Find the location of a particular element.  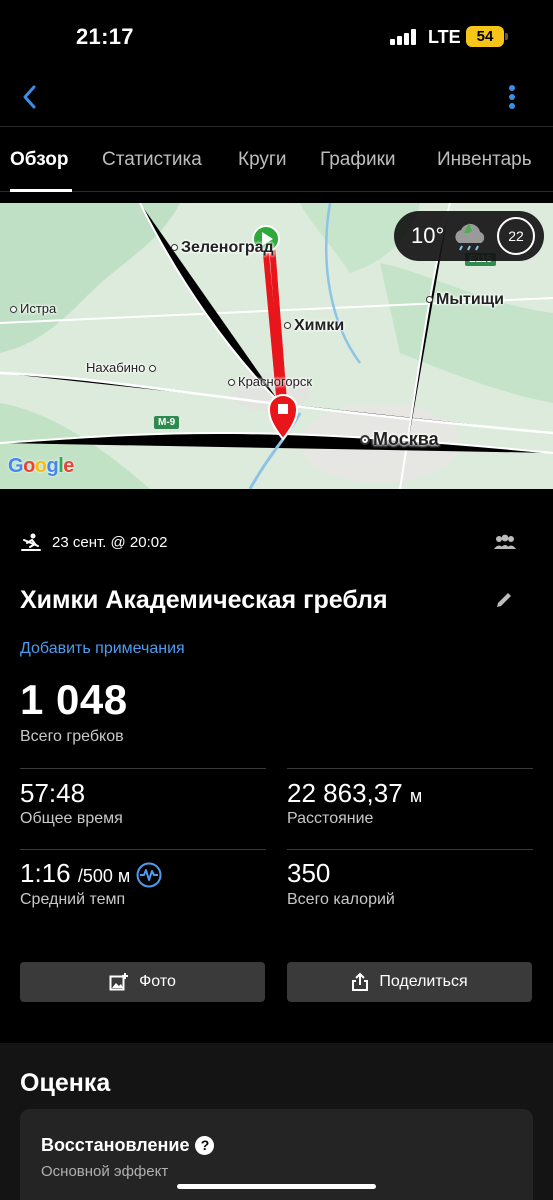

weather-widget: 10° 22 is located at coordinates (469, 236).